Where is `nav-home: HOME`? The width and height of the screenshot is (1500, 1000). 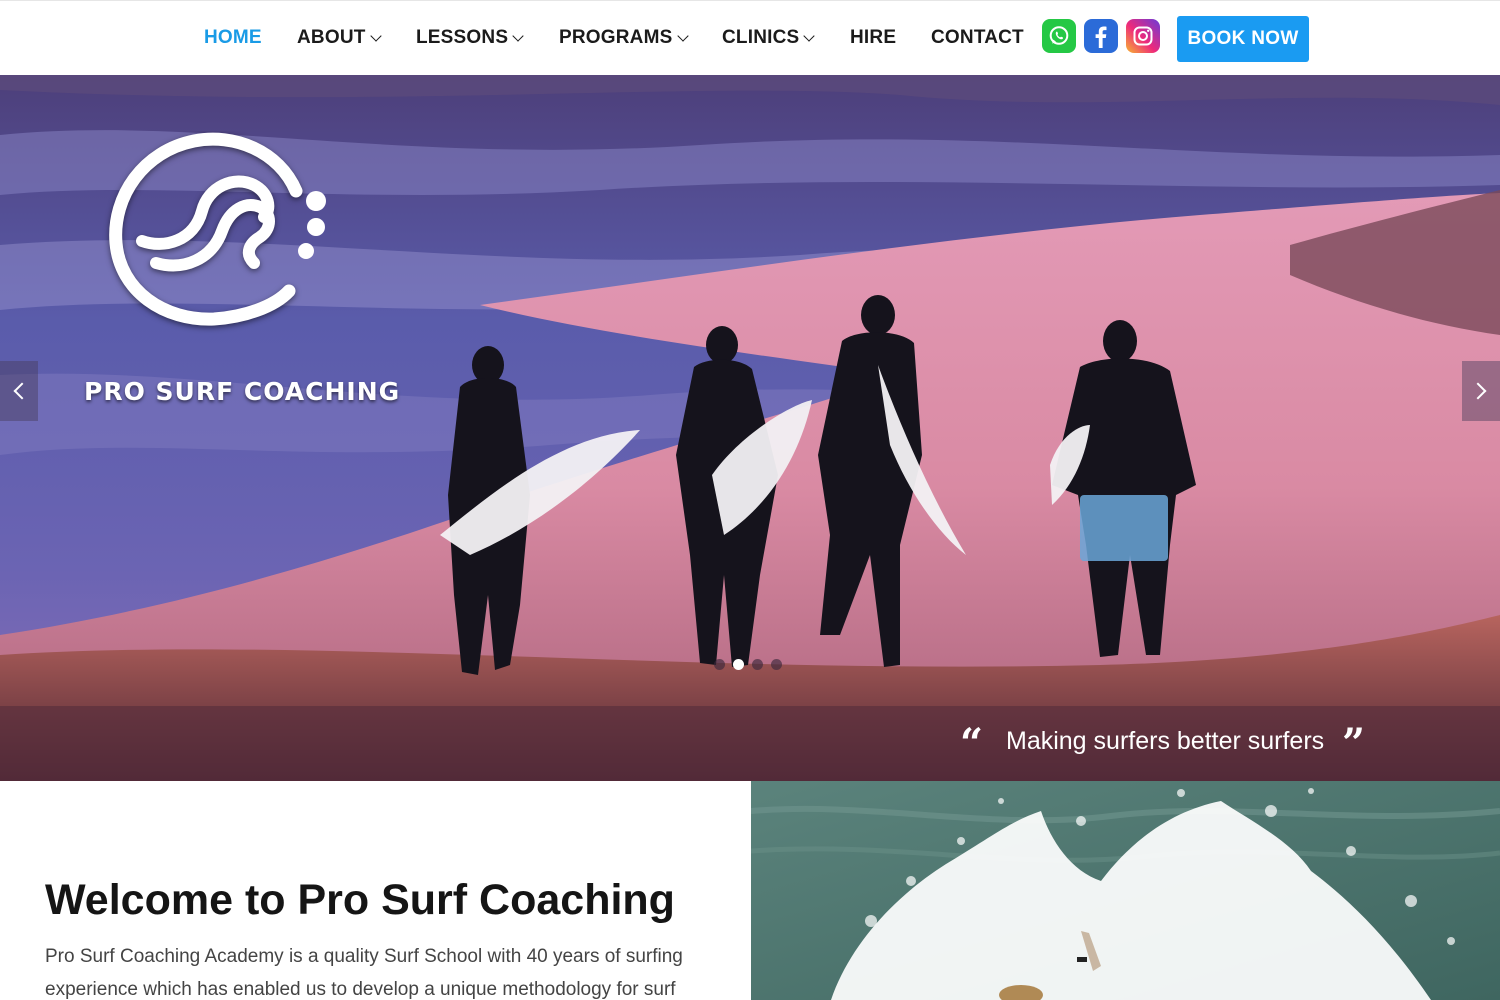
nav-home: HOME is located at coordinates (233, 38).